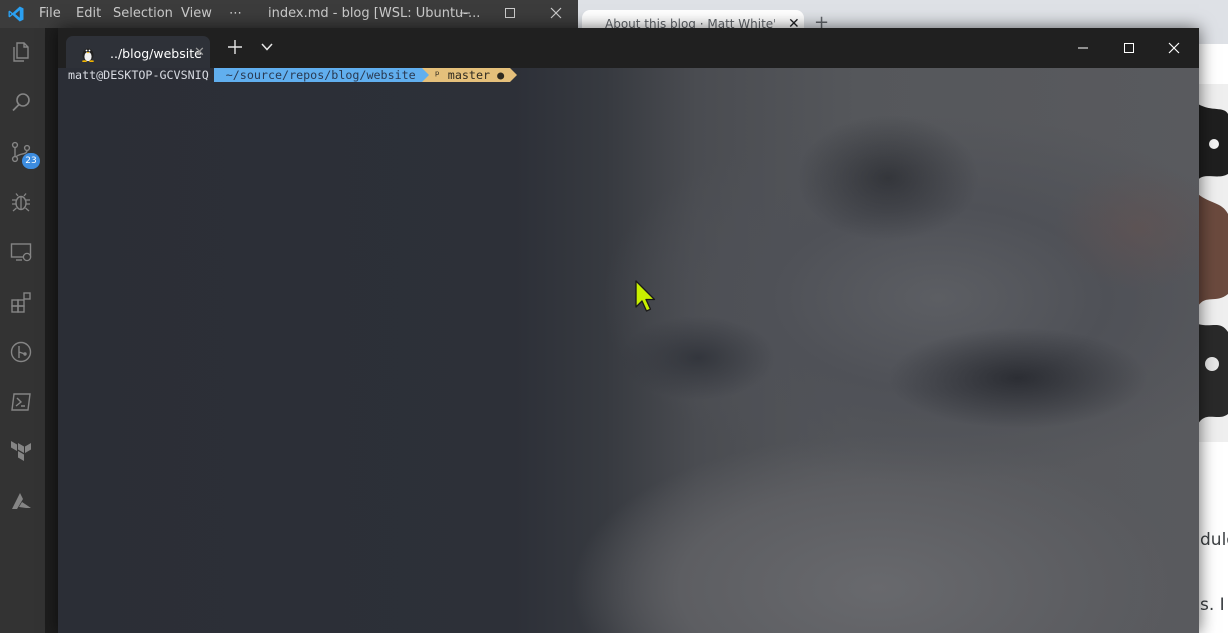  I want to click on search-icon, so click(21, 102).